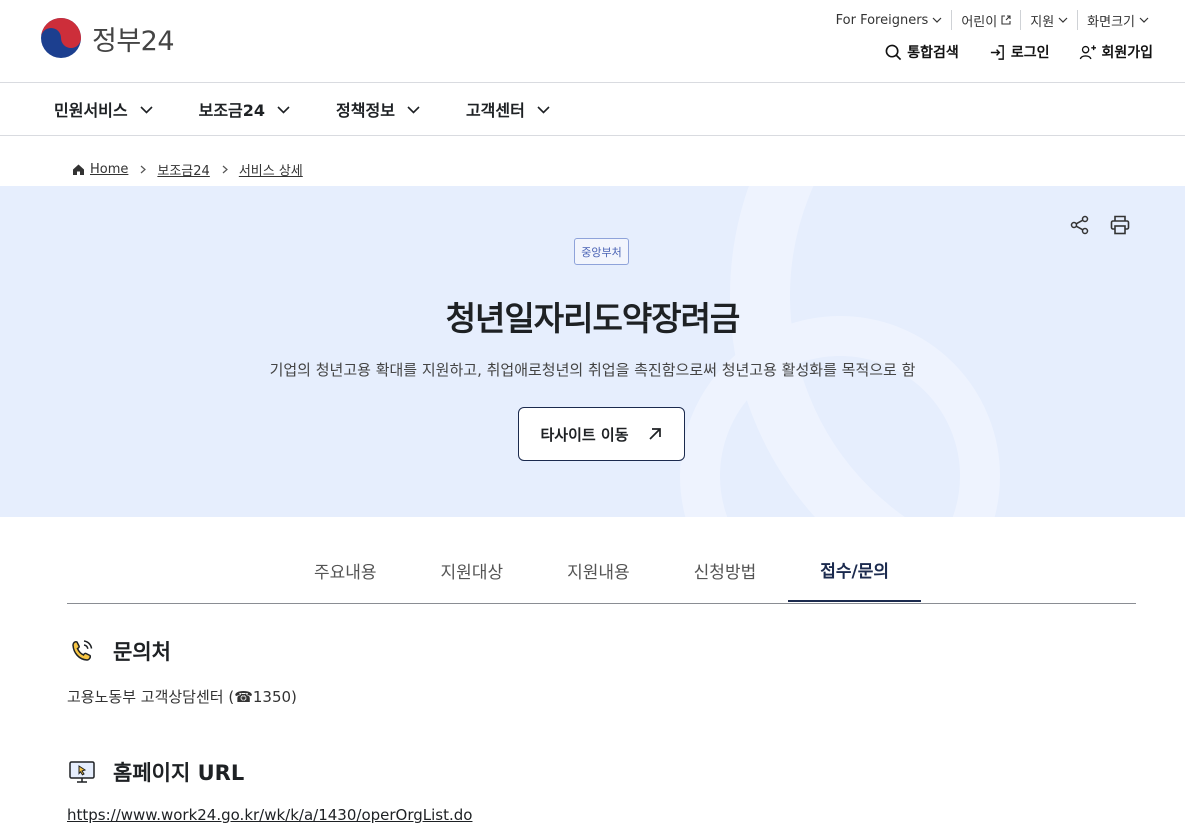 Image resolution: width=1185 pixels, height=832 pixels. What do you see at coordinates (91, 110) in the screenshot?
I see `nav-label: 민원서비스` at bounding box center [91, 110].